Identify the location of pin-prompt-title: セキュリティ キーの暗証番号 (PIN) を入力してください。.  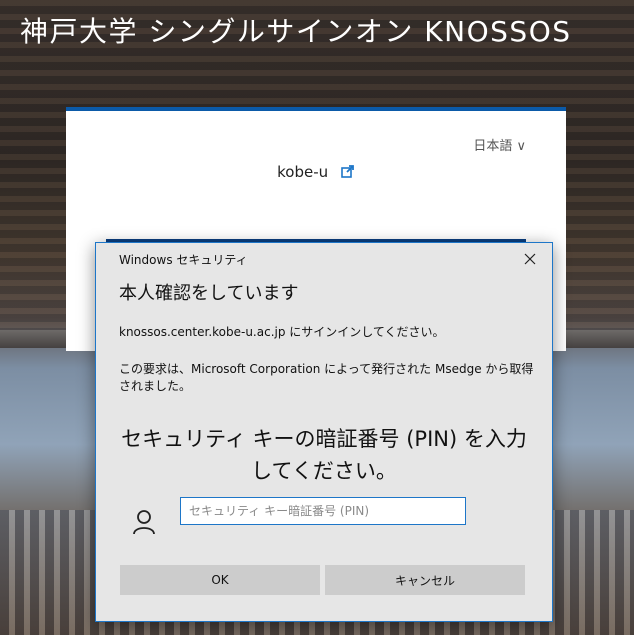
(324, 455).